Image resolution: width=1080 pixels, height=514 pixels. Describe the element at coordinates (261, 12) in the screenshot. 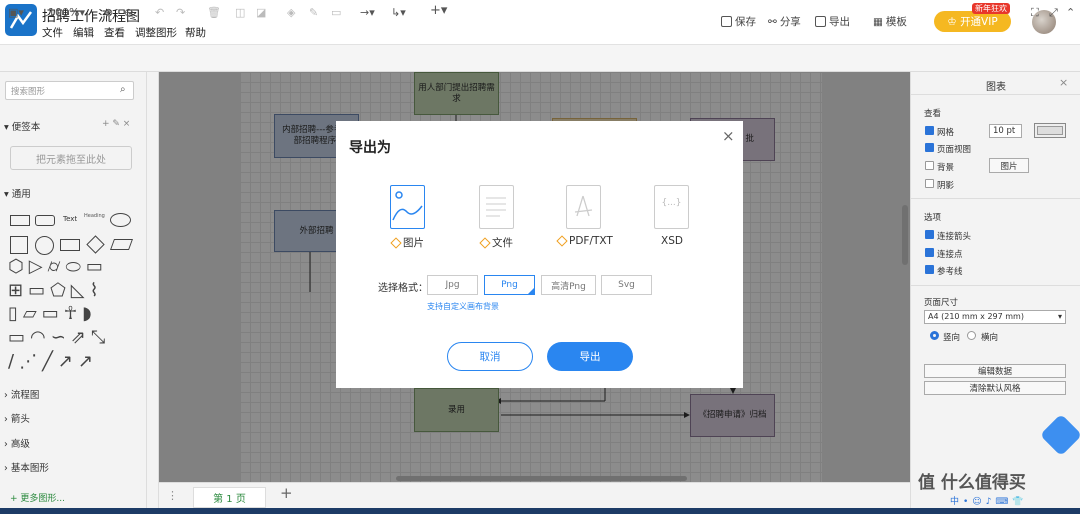

I see `to-back-icon: ◪` at that location.